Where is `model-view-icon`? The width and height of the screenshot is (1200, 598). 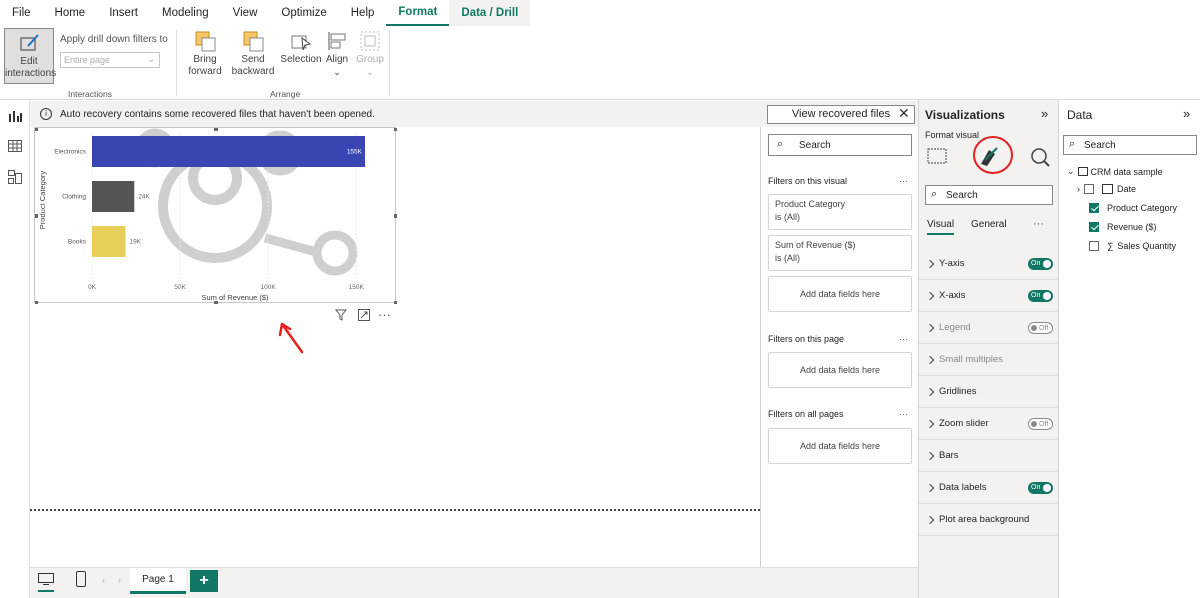
model-view-icon is located at coordinates (15, 178).